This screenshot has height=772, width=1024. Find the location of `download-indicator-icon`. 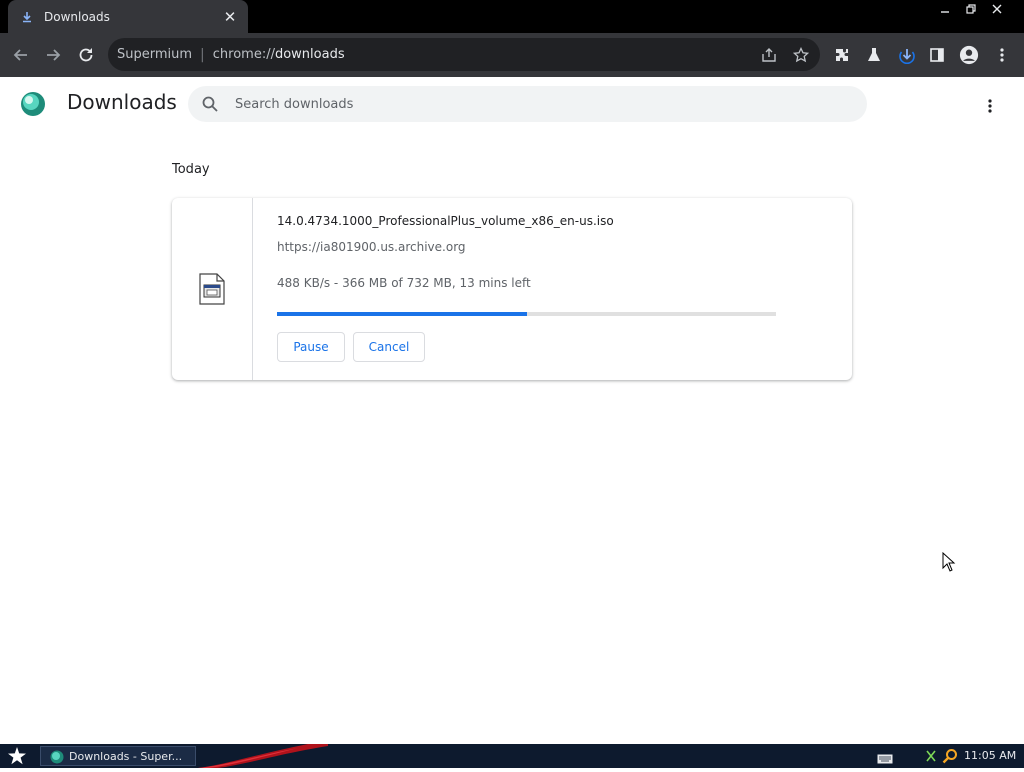

download-indicator-icon is located at coordinates (907, 55).